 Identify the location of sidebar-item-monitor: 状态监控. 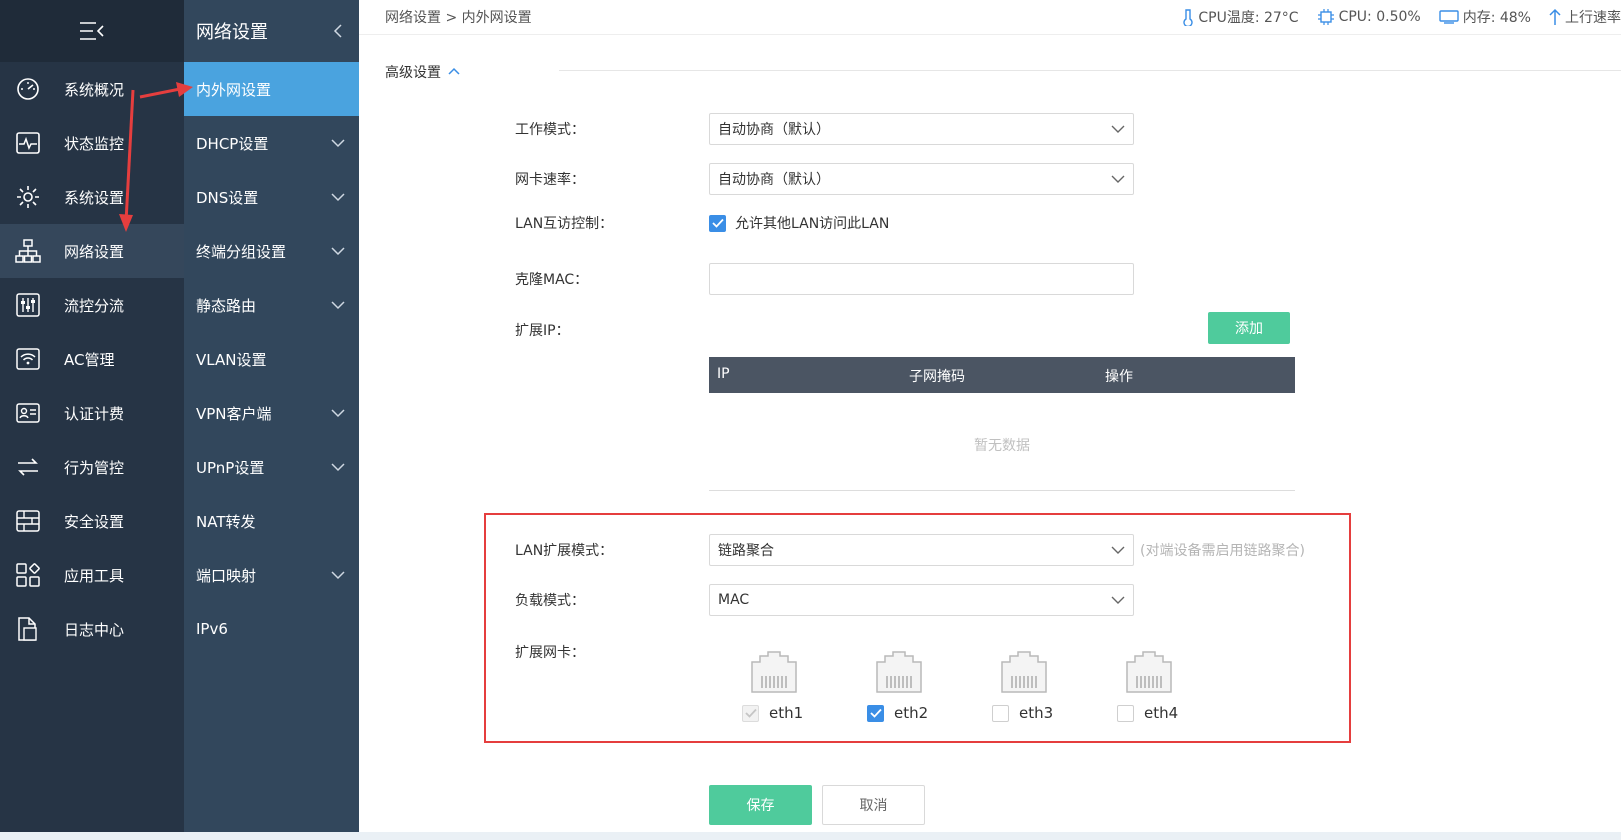
(92, 143).